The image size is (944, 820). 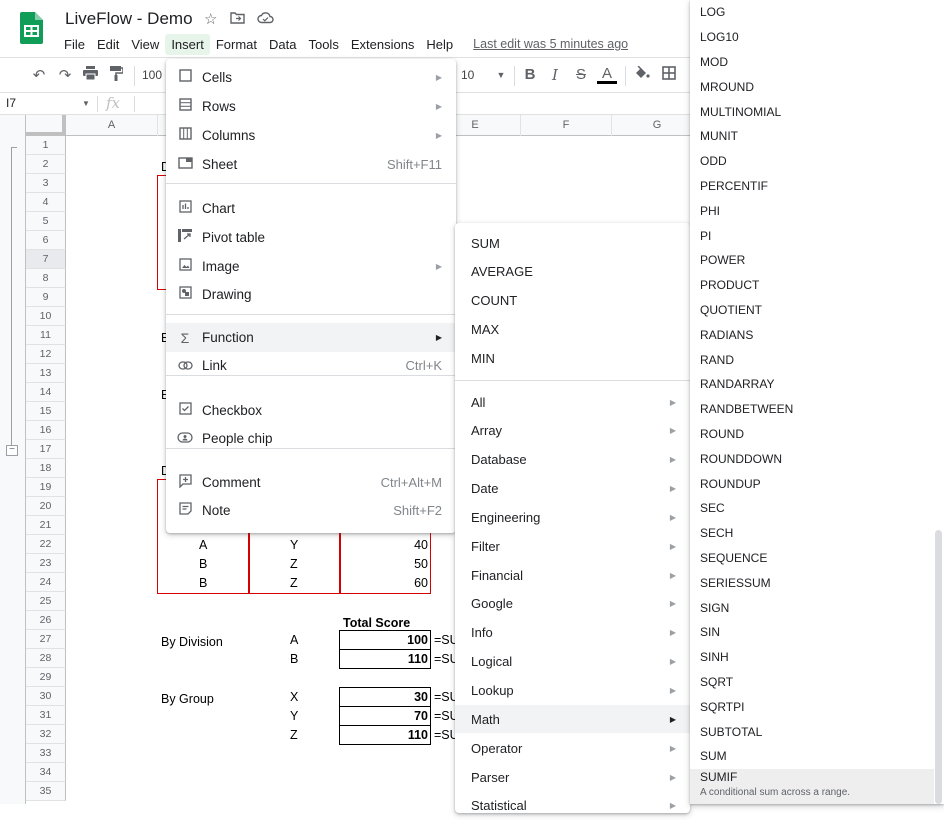 What do you see at coordinates (572, 575) in the screenshot?
I see `function-category-financial: Financial ▶` at bounding box center [572, 575].